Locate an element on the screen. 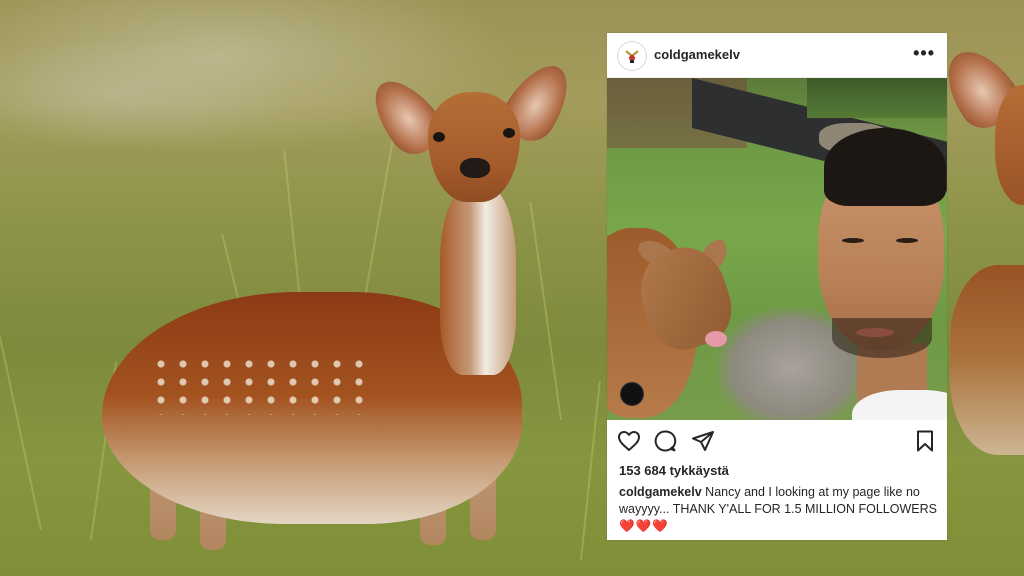 This screenshot has height=576, width=1024. share-icon is located at coordinates (703, 441).